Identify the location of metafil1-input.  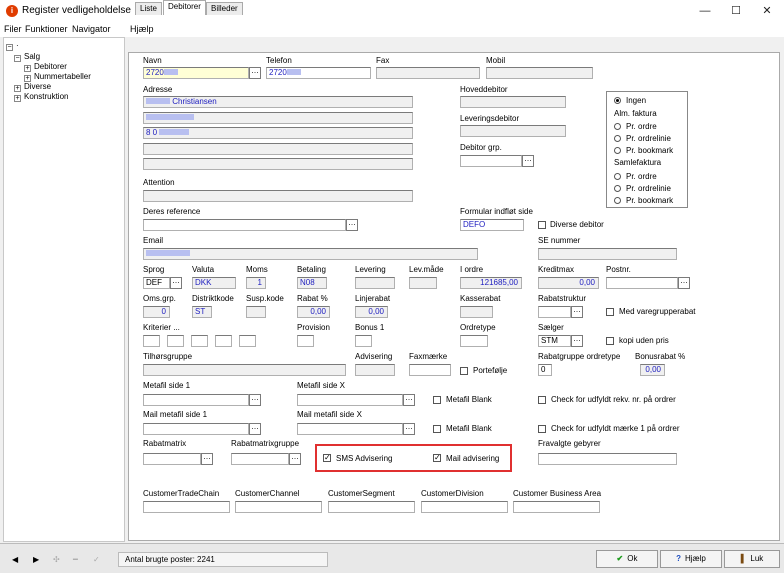
(196, 400).